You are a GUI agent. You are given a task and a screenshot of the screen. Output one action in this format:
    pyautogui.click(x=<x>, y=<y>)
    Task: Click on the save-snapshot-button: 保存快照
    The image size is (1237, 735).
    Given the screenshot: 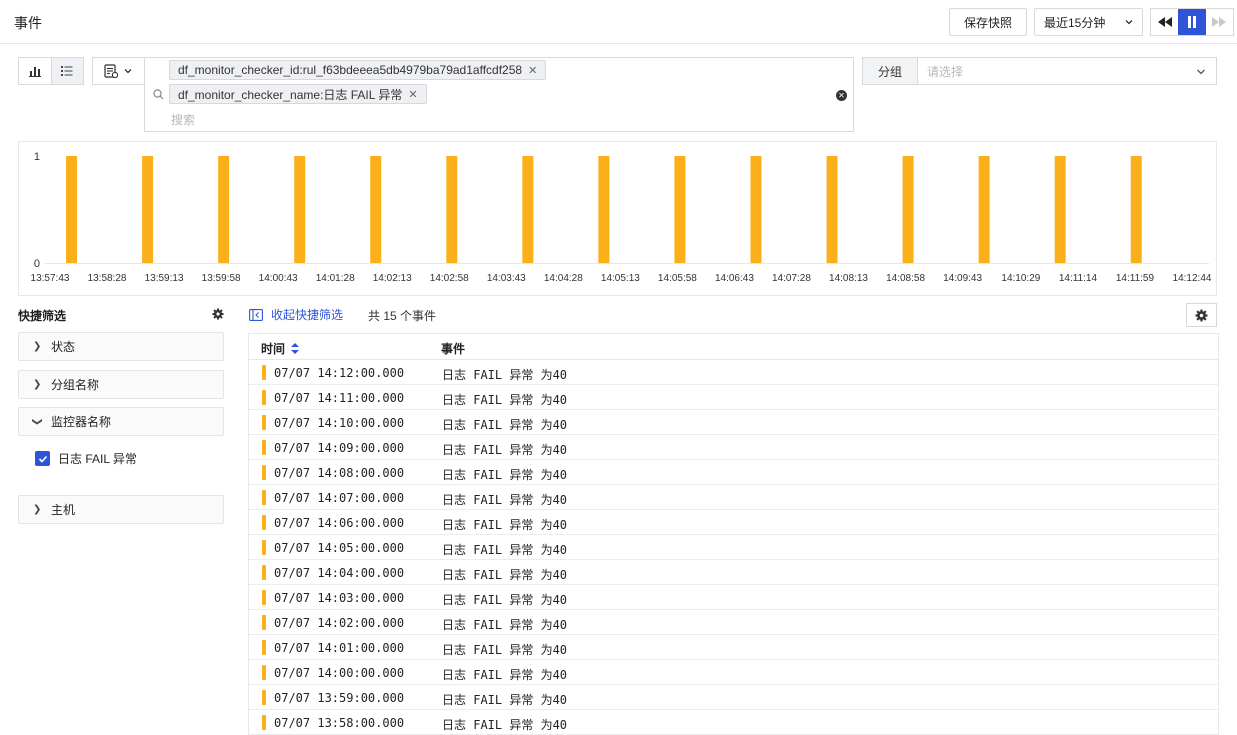 What is the action you would take?
    pyautogui.click(x=988, y=22)
    